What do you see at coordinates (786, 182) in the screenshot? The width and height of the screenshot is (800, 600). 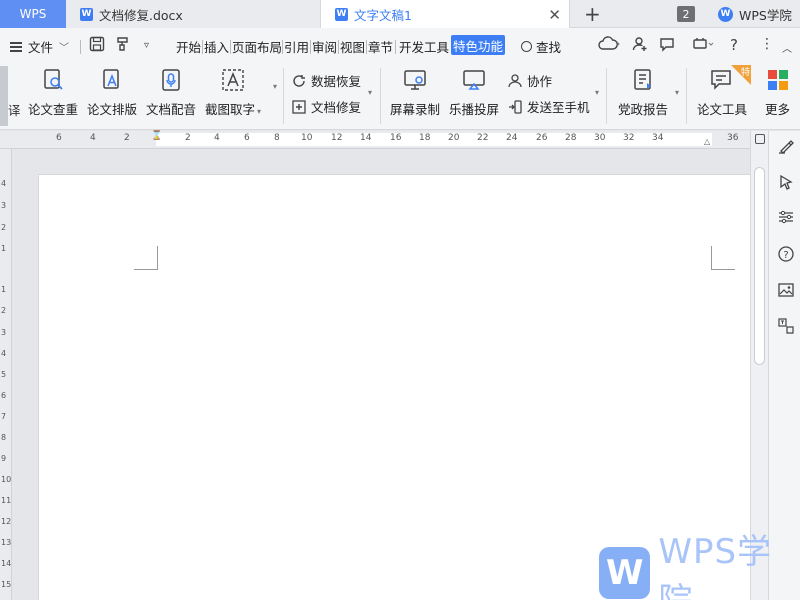 I see `select-cursor-icon` at bounding box center [786, 182].